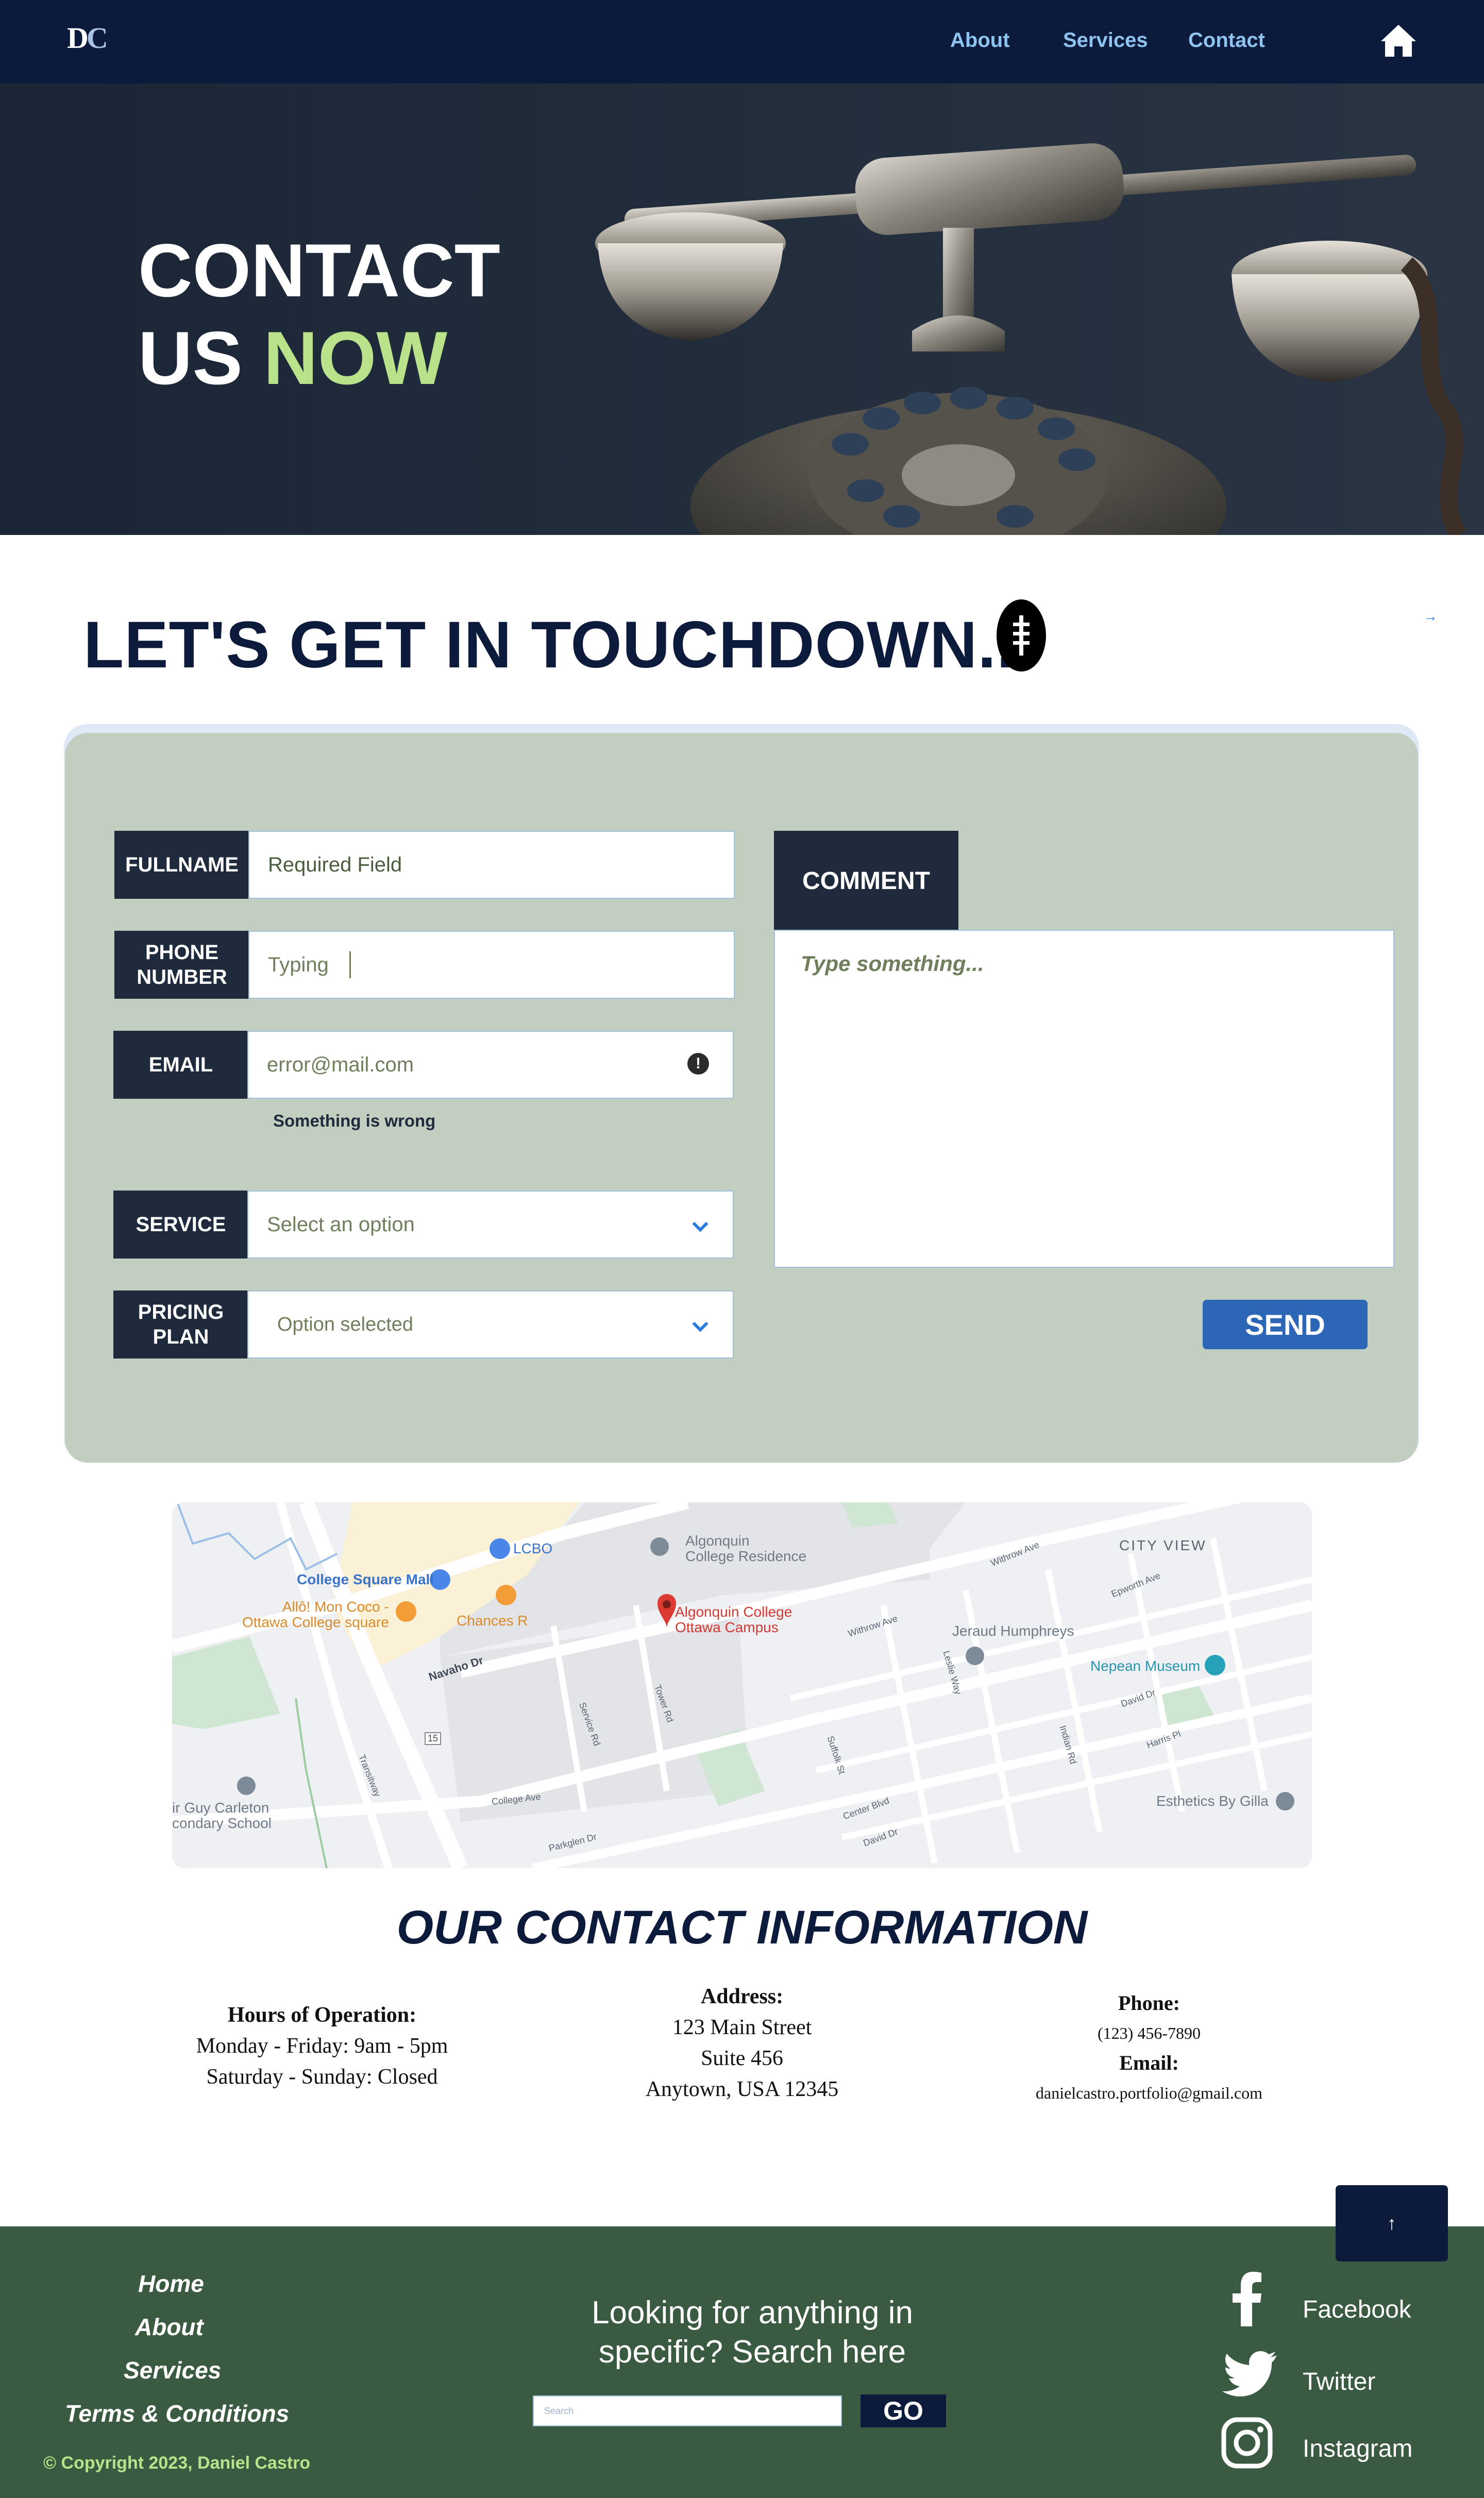 The width and height of the screenshot is (1484, 2498). Describe the element at coordinates (1149, 2033) in the screenshot. I see `phone-value-info: (123) 456-7890` at that location.